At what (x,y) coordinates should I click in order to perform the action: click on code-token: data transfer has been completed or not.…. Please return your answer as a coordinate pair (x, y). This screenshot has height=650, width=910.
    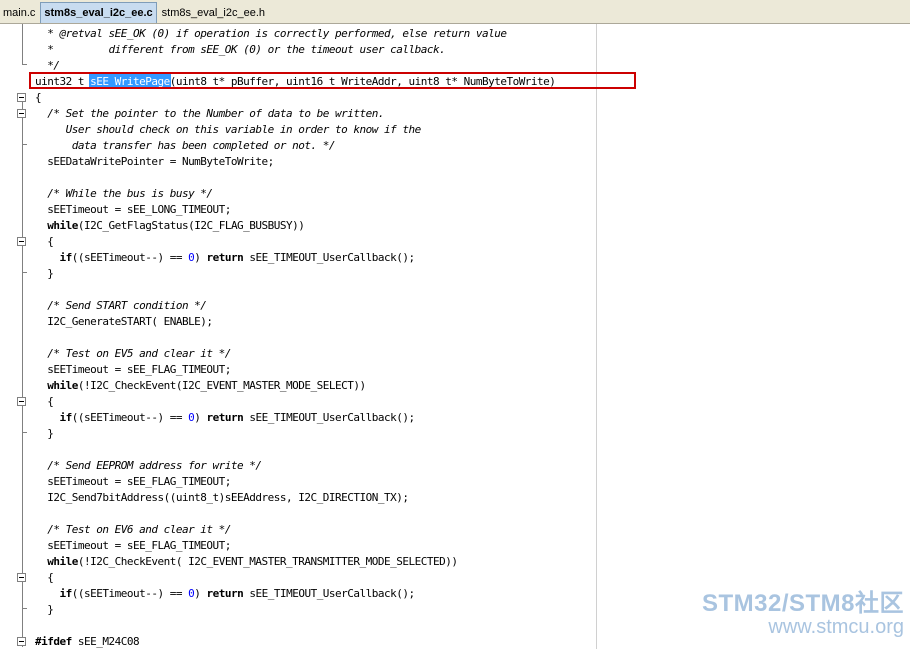
    Looking at the image, I should click on (185, 145).